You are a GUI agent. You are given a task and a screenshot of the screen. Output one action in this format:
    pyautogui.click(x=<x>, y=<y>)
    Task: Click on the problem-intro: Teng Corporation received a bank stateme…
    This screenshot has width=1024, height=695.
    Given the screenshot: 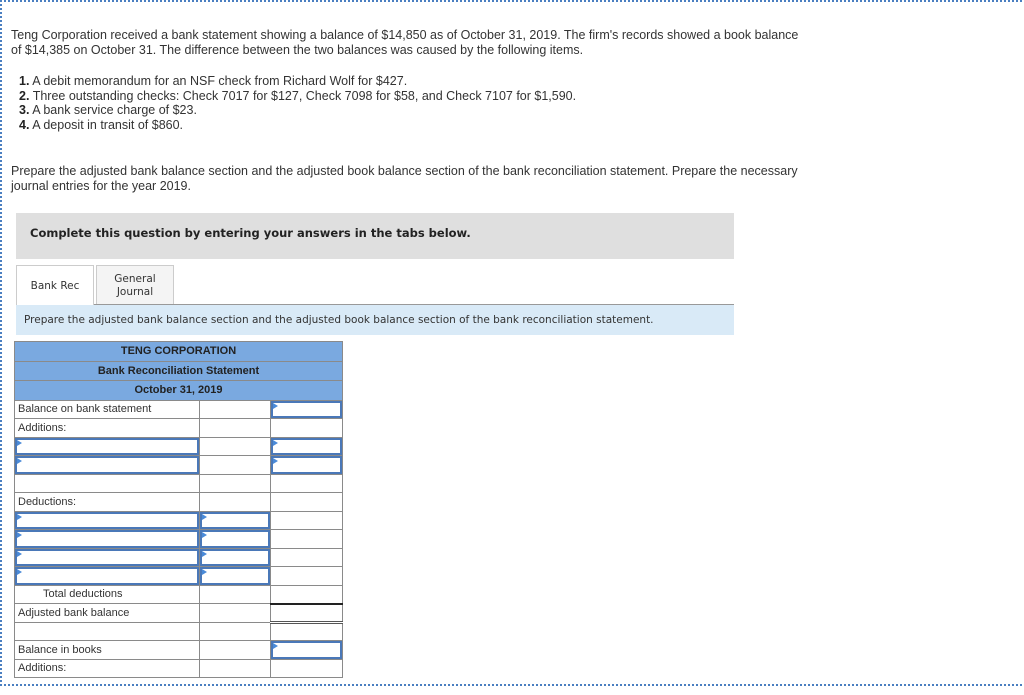 What is the action you would take?
    pyautogui.click(x=405, y=42)
    